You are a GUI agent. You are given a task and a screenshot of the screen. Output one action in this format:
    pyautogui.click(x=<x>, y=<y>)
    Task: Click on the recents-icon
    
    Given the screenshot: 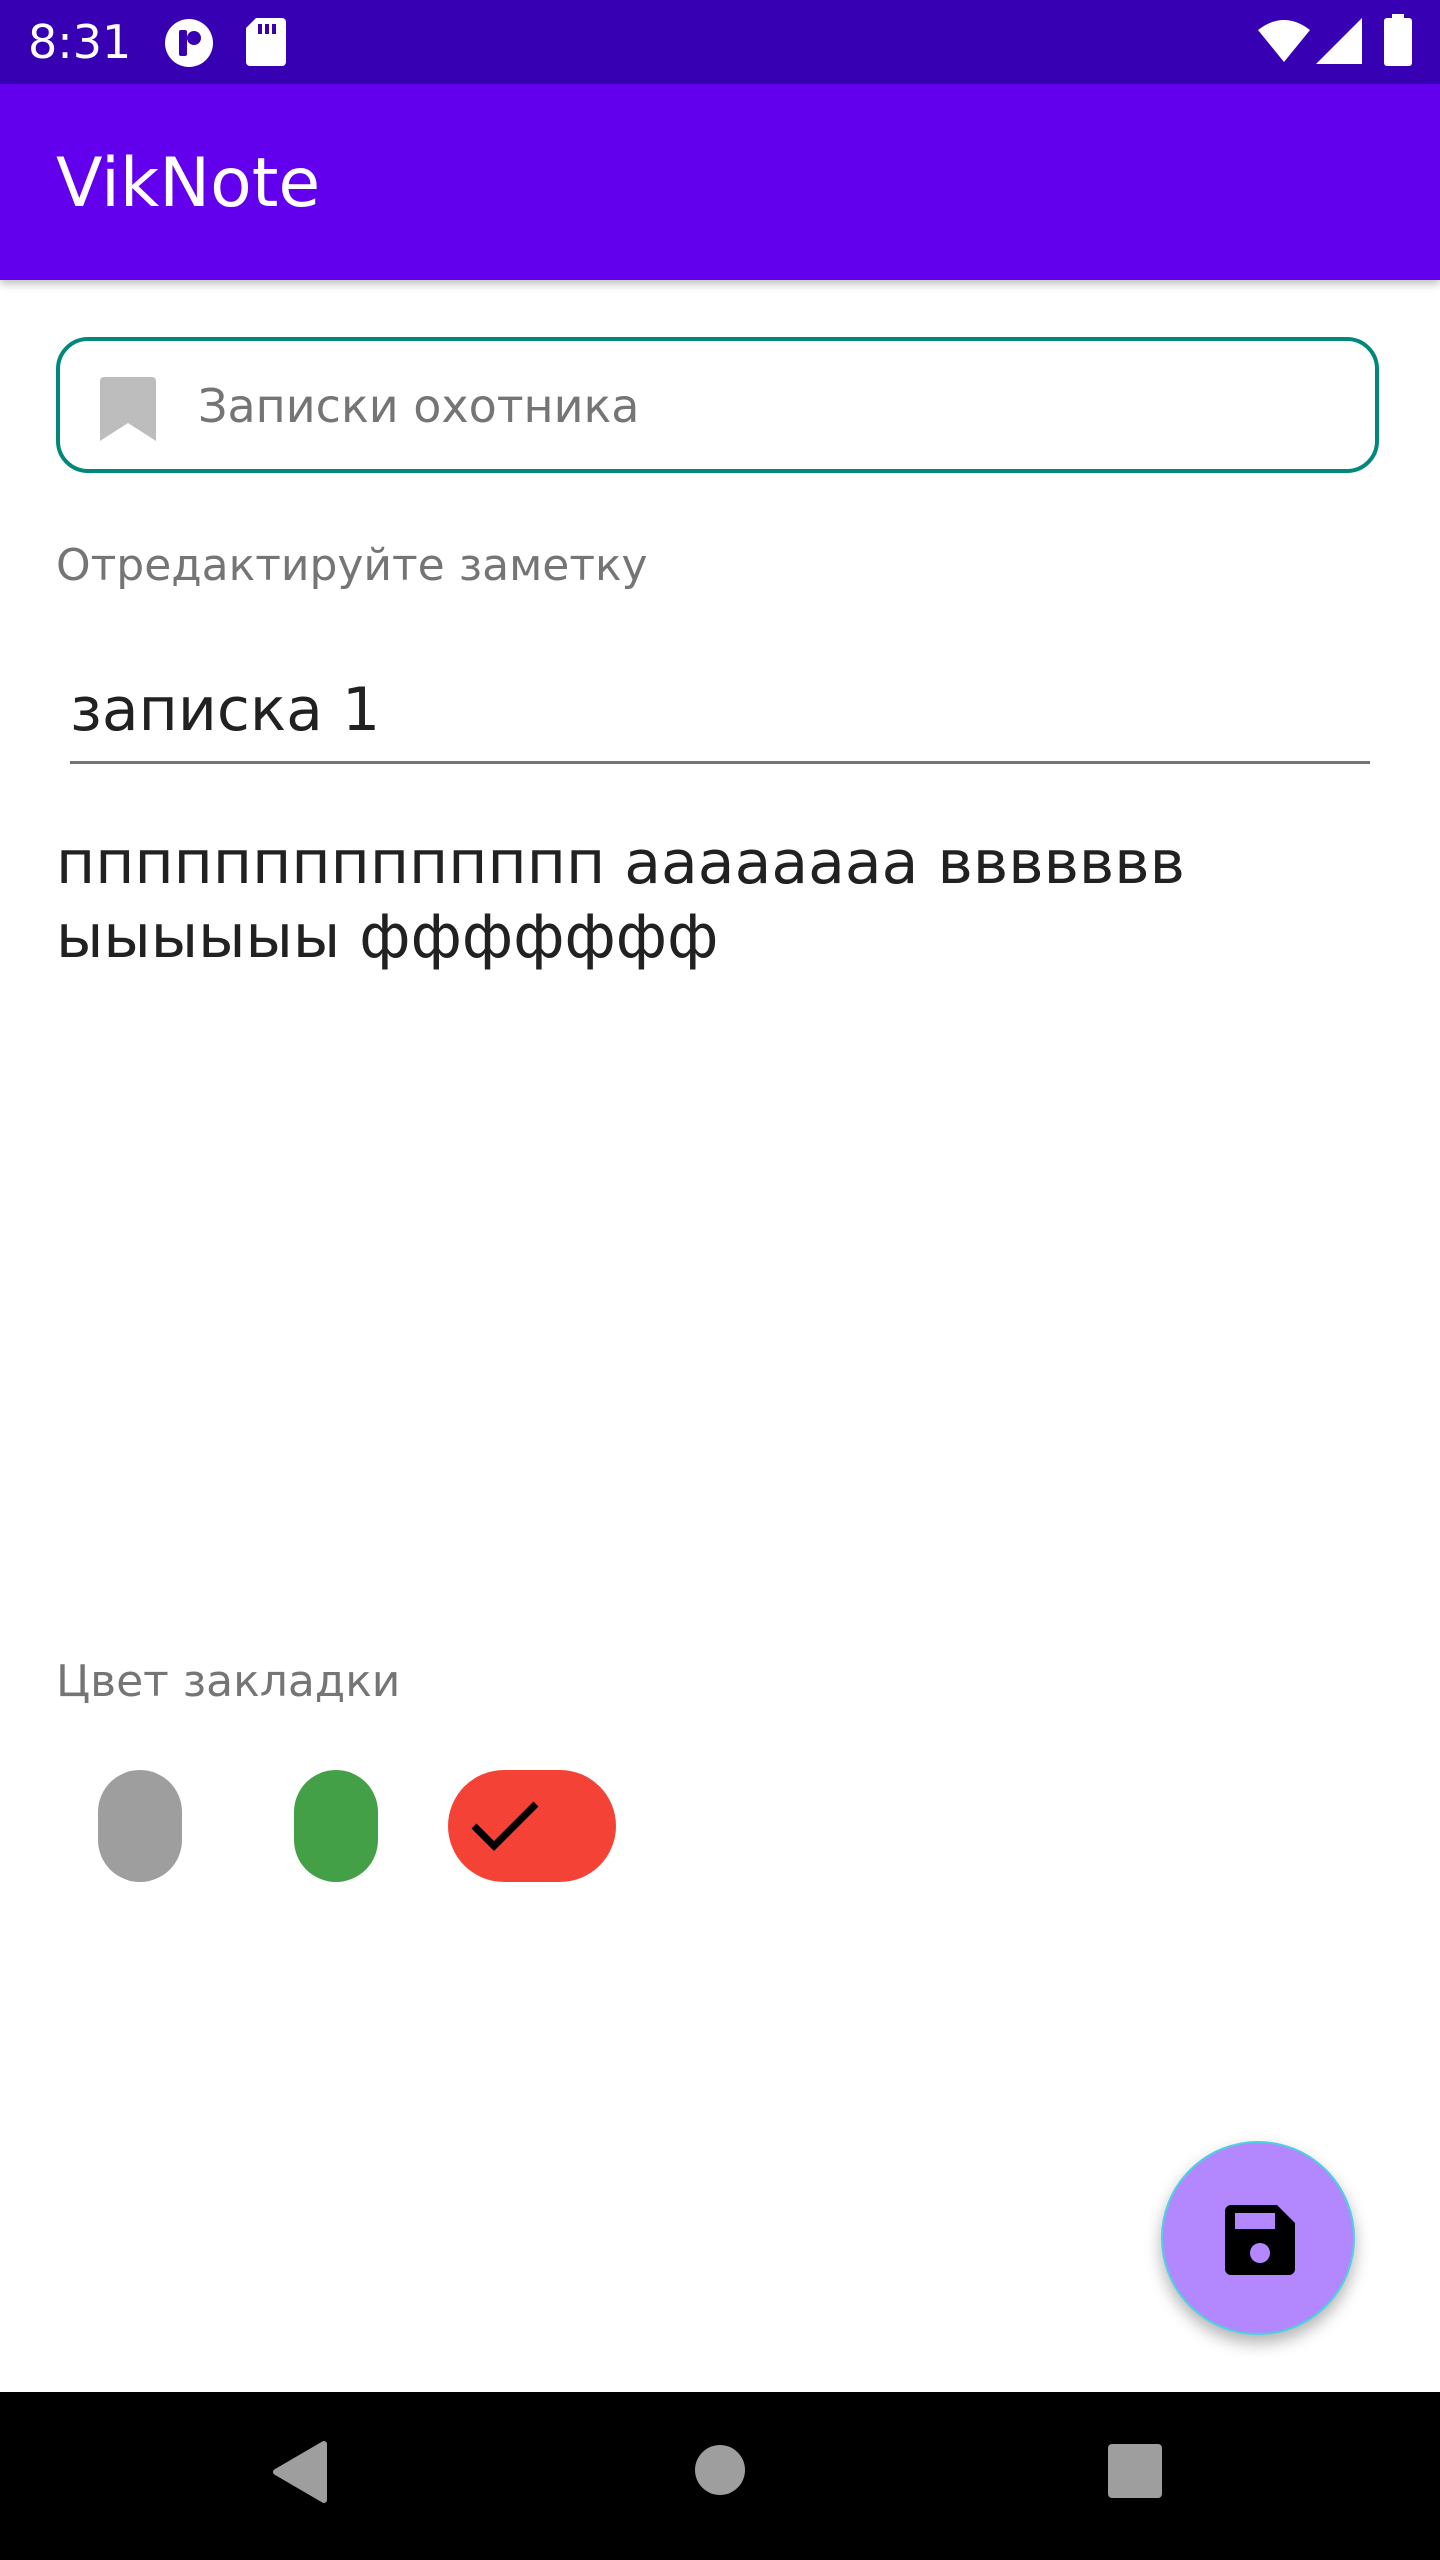 What is the action you would take?
    pyautogui.click(x=1135, y=2473)
    